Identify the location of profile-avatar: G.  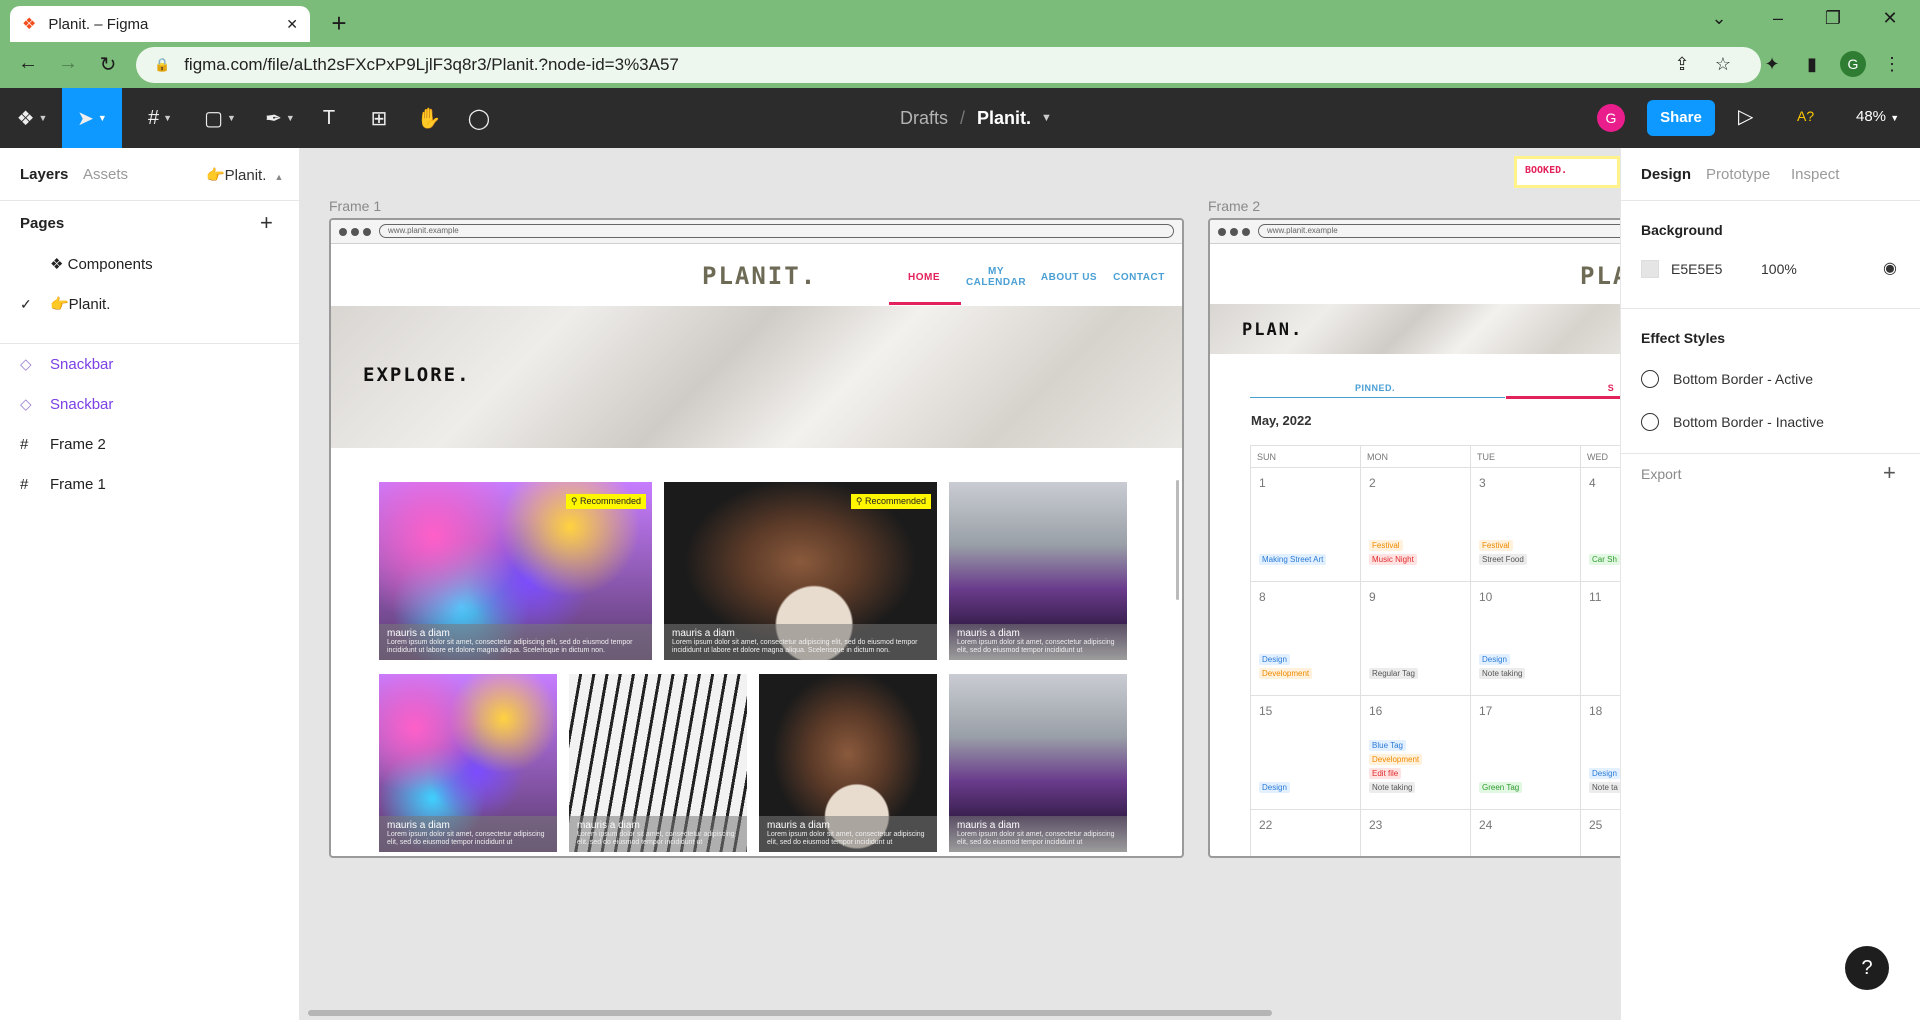
(1853, 64).